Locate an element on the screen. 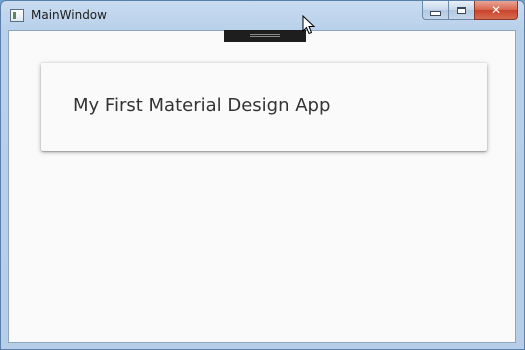 The image size is (525, 350). close-button: ✕ is located at coordinates (496, 10).